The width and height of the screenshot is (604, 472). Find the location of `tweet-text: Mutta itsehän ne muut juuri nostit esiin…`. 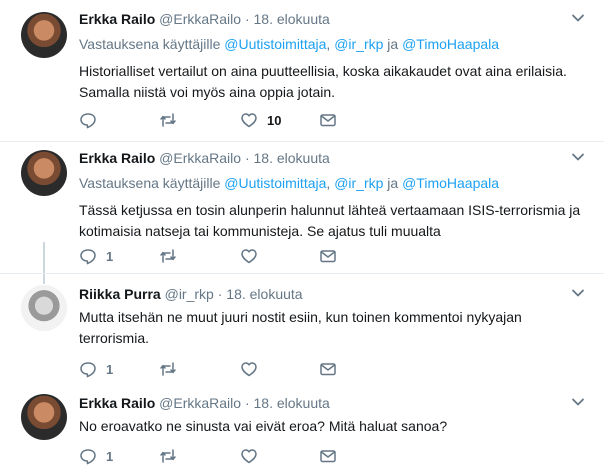

tweet-text: Mutta itsehän ne muut juuri nostit esiin… is located at coordinates (300, 327).